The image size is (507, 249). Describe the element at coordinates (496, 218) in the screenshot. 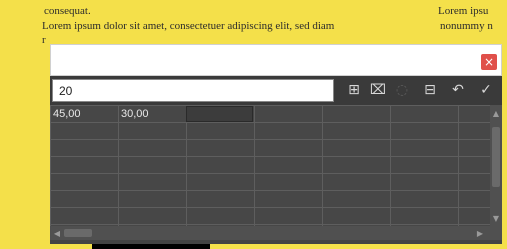

I see `scroll-down-icon: ▼` at that location.